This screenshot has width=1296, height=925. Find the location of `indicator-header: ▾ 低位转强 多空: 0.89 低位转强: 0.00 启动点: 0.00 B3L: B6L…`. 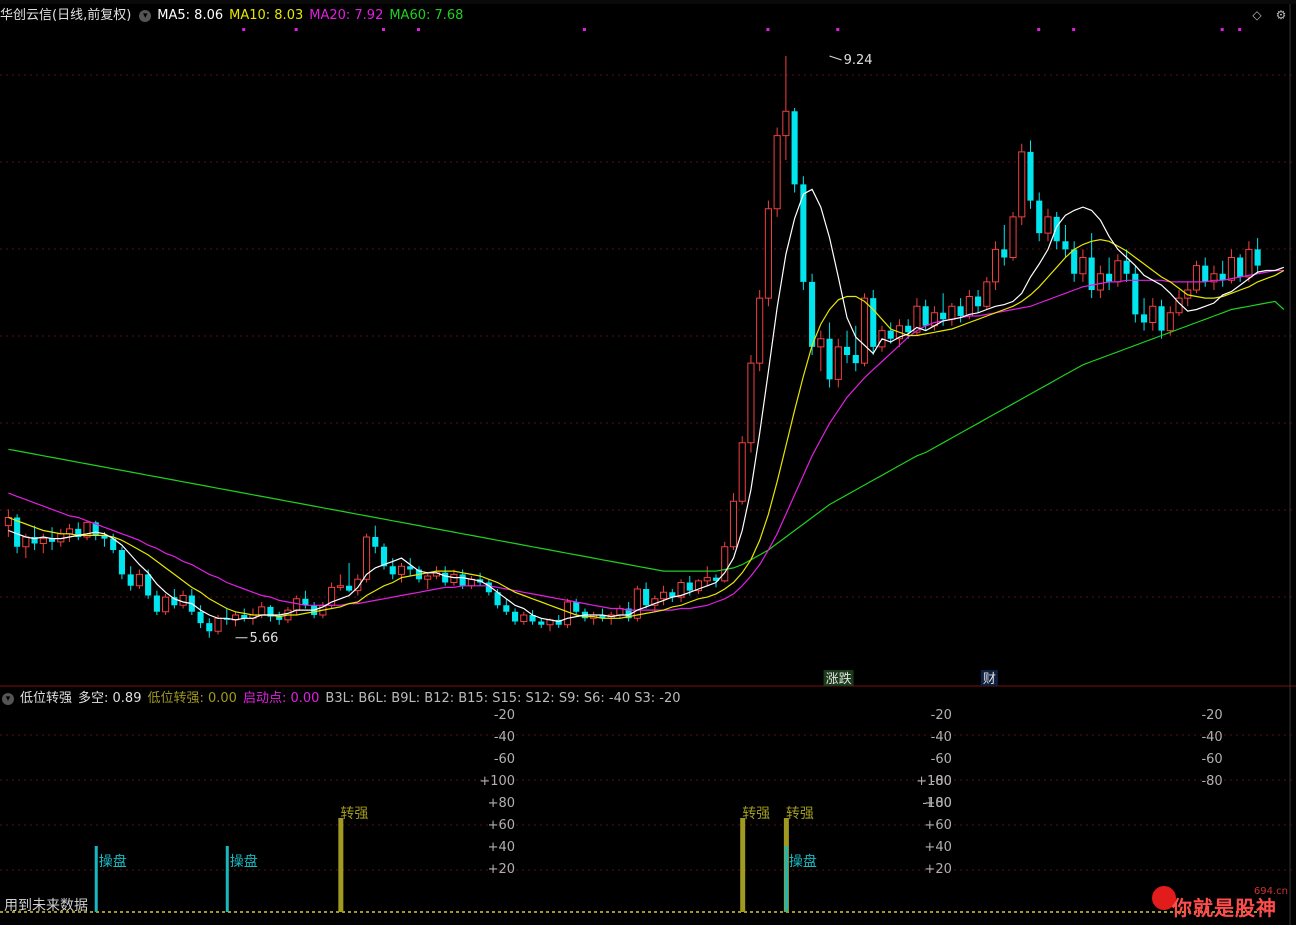

indicator-header: ▾ 低位转强 多空: 0.89 低位转强: 0.00 启动点: 0.00 B3L: B6L… is located at coordinates (343, 699).